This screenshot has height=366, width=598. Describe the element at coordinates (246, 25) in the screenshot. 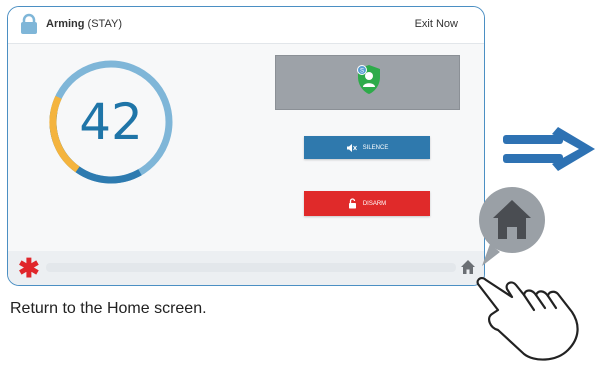

I see `header-bar: Arming (STAY) Exit Now` at that location.